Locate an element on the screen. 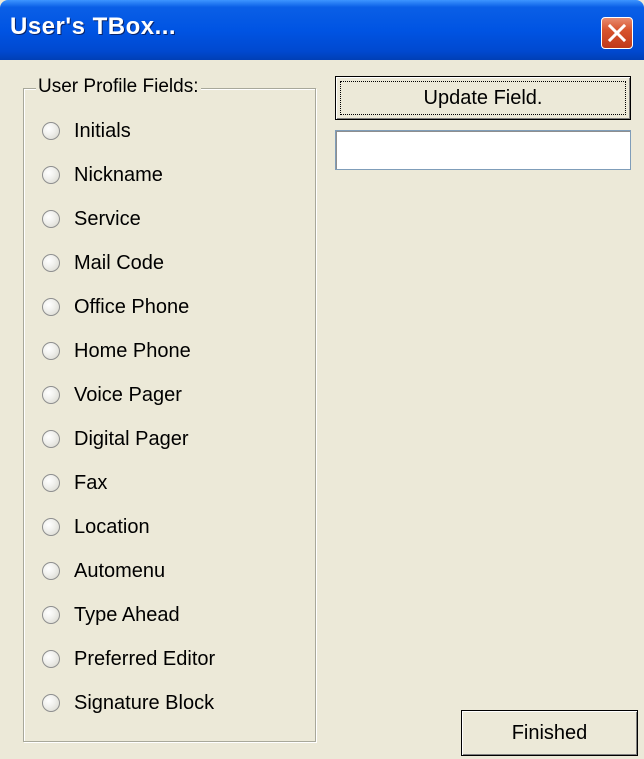 The height and width of the screenshot is (759, 644). update-field-button: Update Field. is located at coordinates (483, 98).